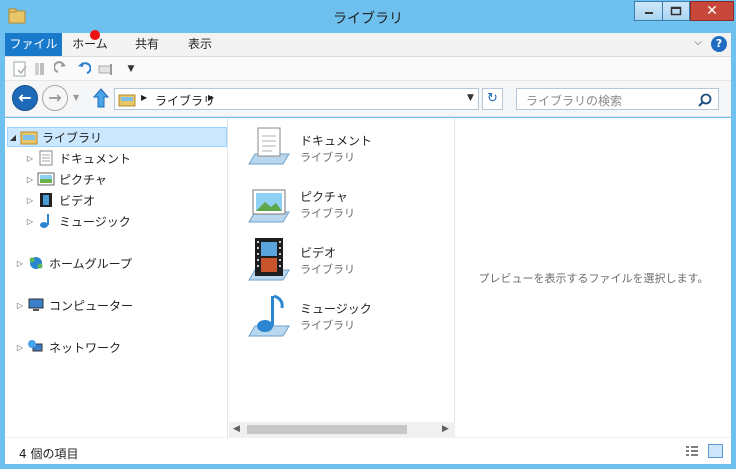 The height and width of the screenshot is (469, 736). I want to click on file-name: ピクチャ, so click(324, 197).